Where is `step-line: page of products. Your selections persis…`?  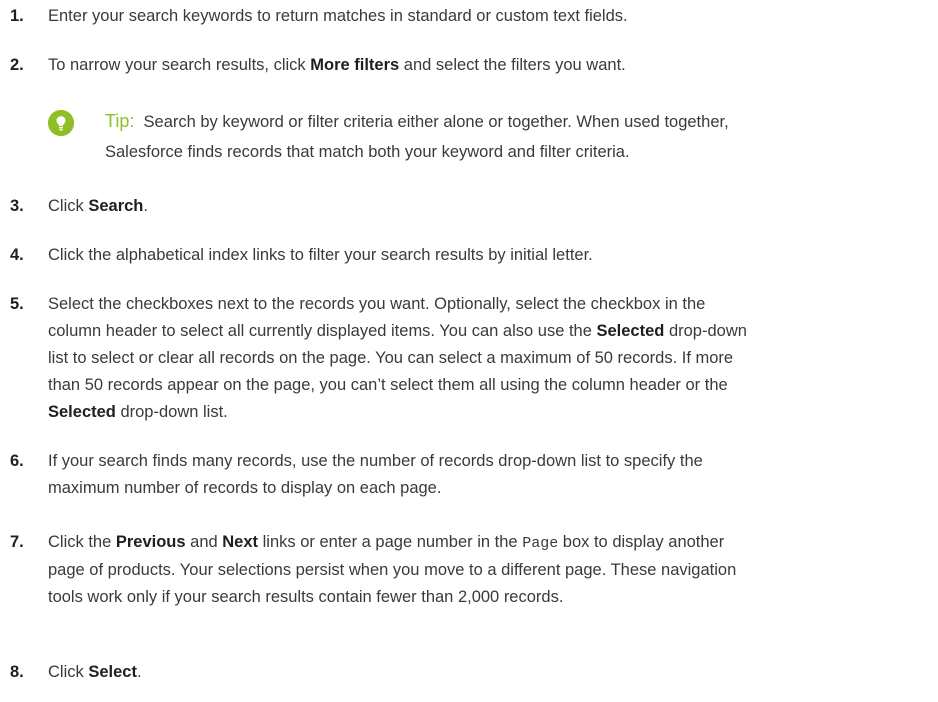 step-line: page of products. Your selections persis… is located at coordinates (392, 570).